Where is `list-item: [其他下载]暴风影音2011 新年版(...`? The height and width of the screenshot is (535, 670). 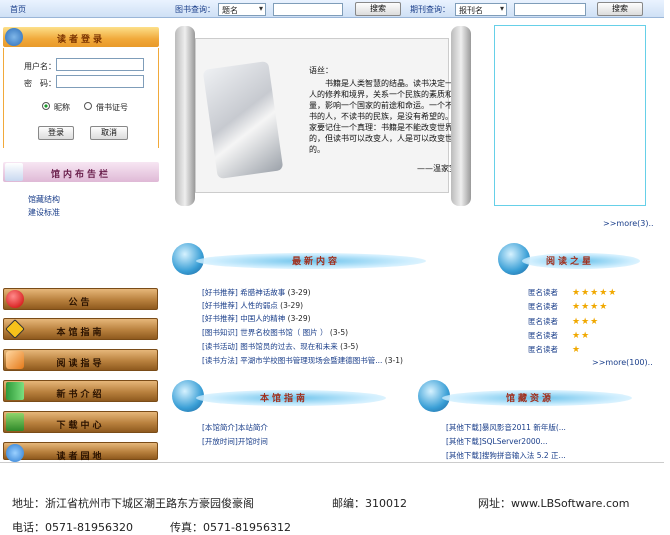 list-item: [其他下载]暴风影音2011 新年版(... is located at coordinates (506, 427).